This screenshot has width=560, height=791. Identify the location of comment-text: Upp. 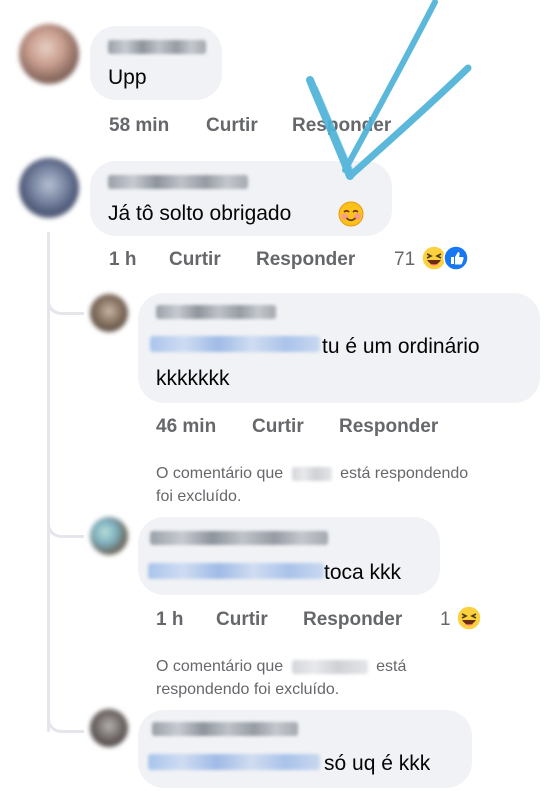
(127, 77).